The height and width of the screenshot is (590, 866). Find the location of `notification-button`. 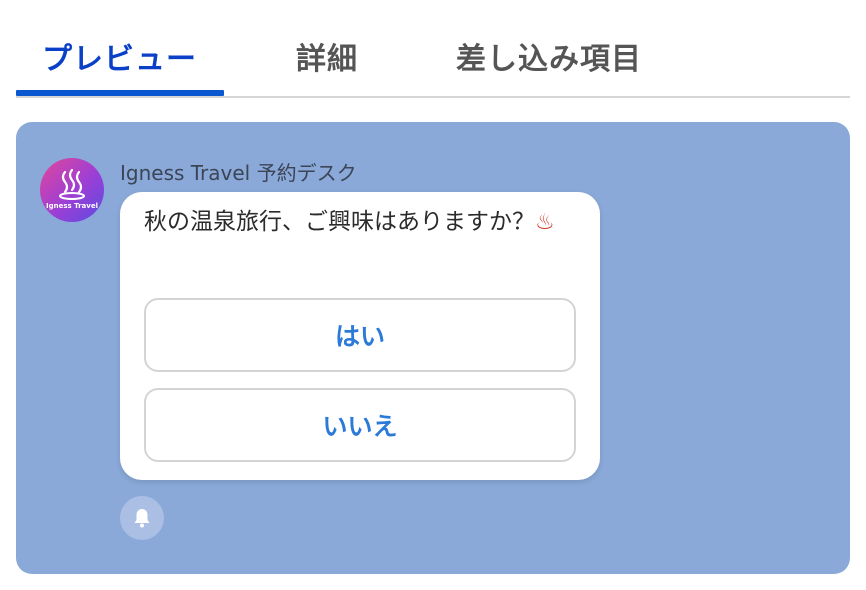

notification-button is located at coordinates (142, 518).